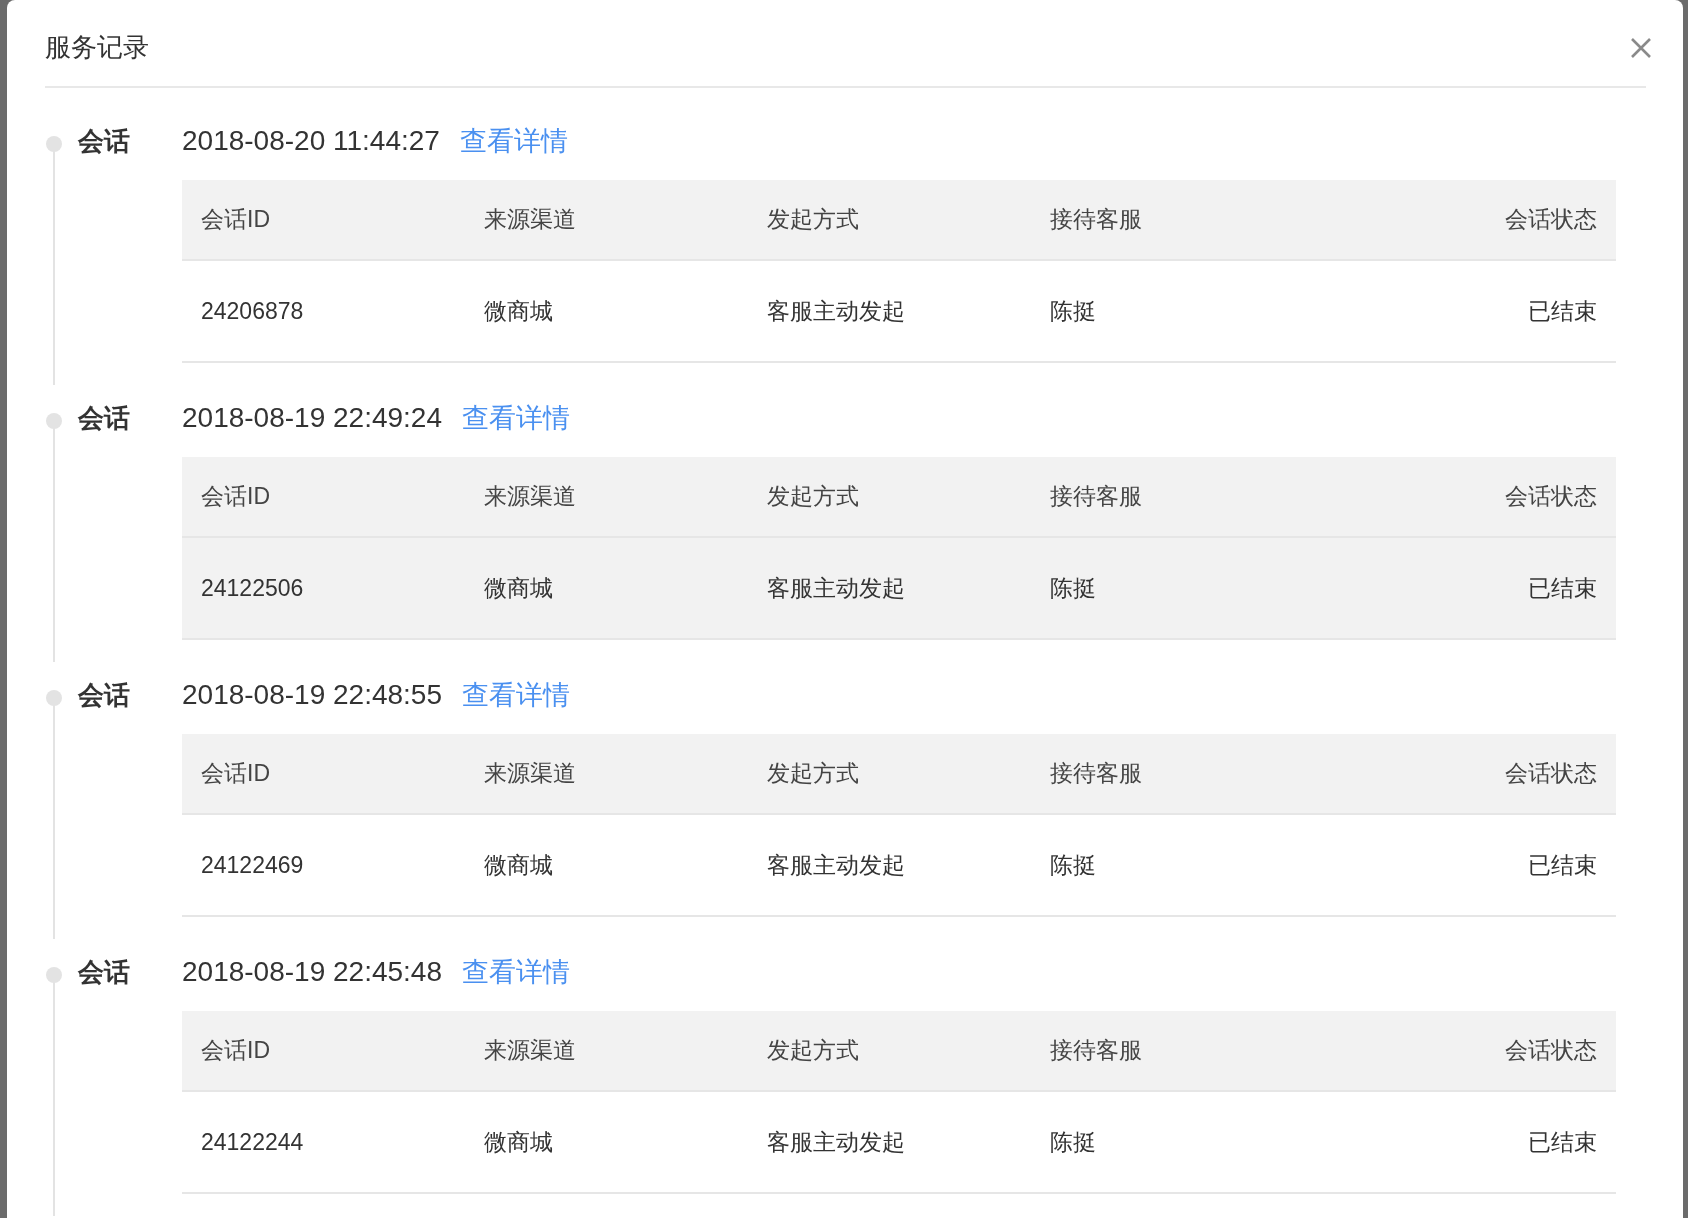 The width and height of the screenshot is (1688, 1218). What do you see at coordinates (252, 311) in the screenshot?
I see `table-cell-text: 24206878` at bounding box center [252, 311].